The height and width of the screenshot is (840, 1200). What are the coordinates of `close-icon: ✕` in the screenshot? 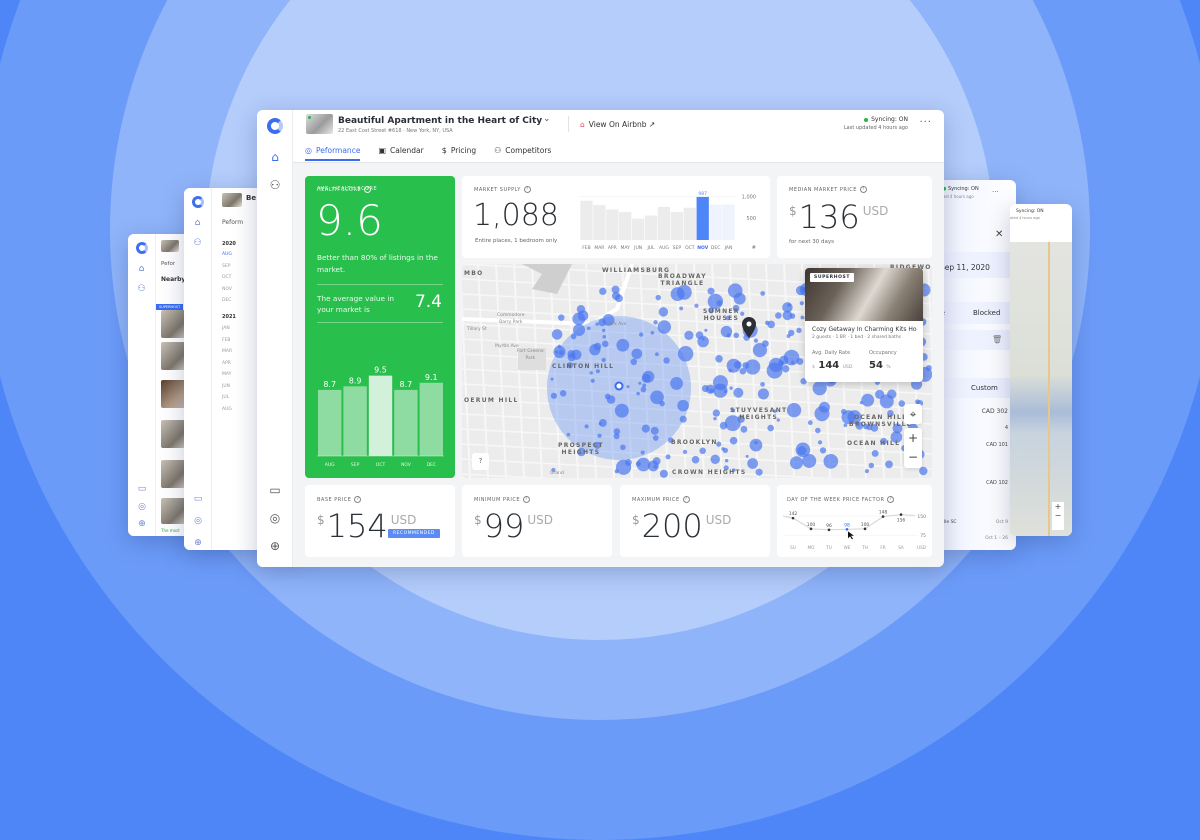 It's located at (999, 234).